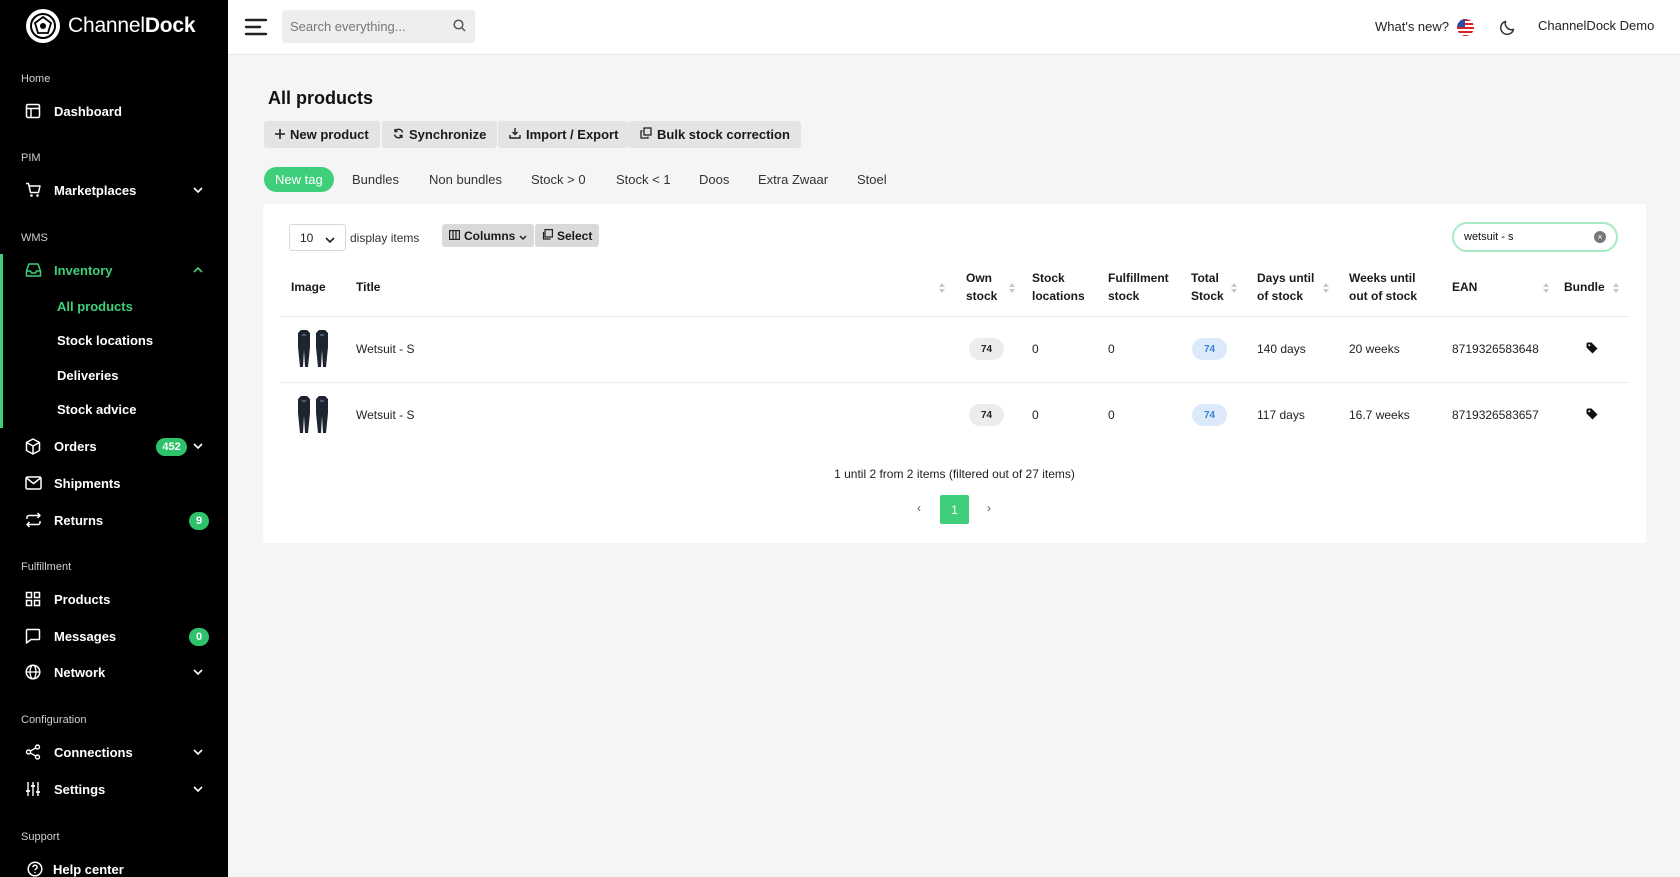  What do you see at coordinates (80, 789) in the screenshot?
I see `sidebar-item-label: Settings` at bounding box center [80, 789].